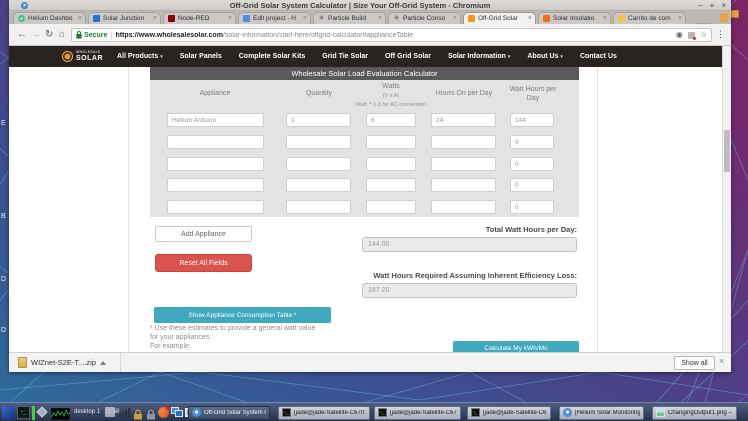 The height and width of the screenshot is (421, 748). Describe the element at coordinates (67, 362) in the screenshot. I see `download-item: WIZnet-S2E-T....zip` at that location.